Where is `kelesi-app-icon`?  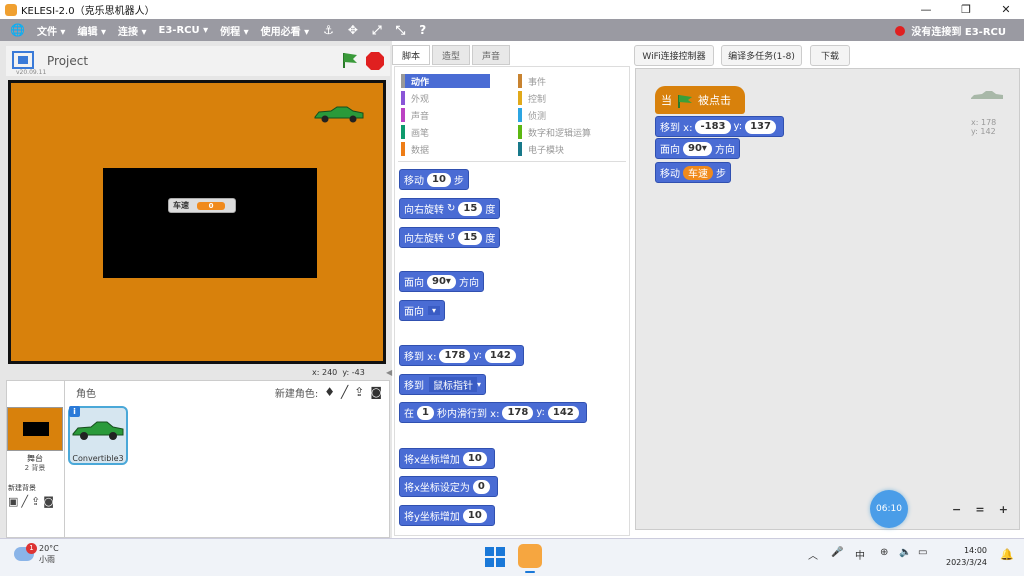
kelesi-app-icon is located at coordinates (530, 556).